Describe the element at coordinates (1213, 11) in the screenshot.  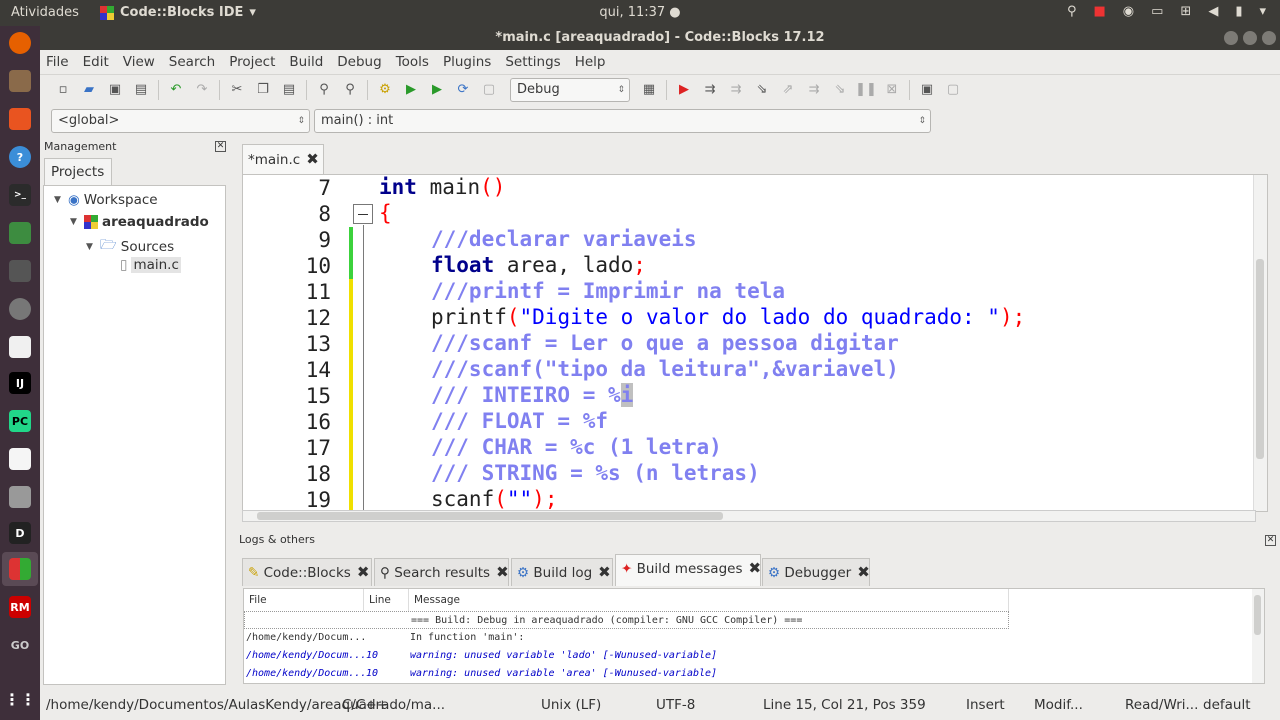
I see `volume-icon: ◀` at that location.